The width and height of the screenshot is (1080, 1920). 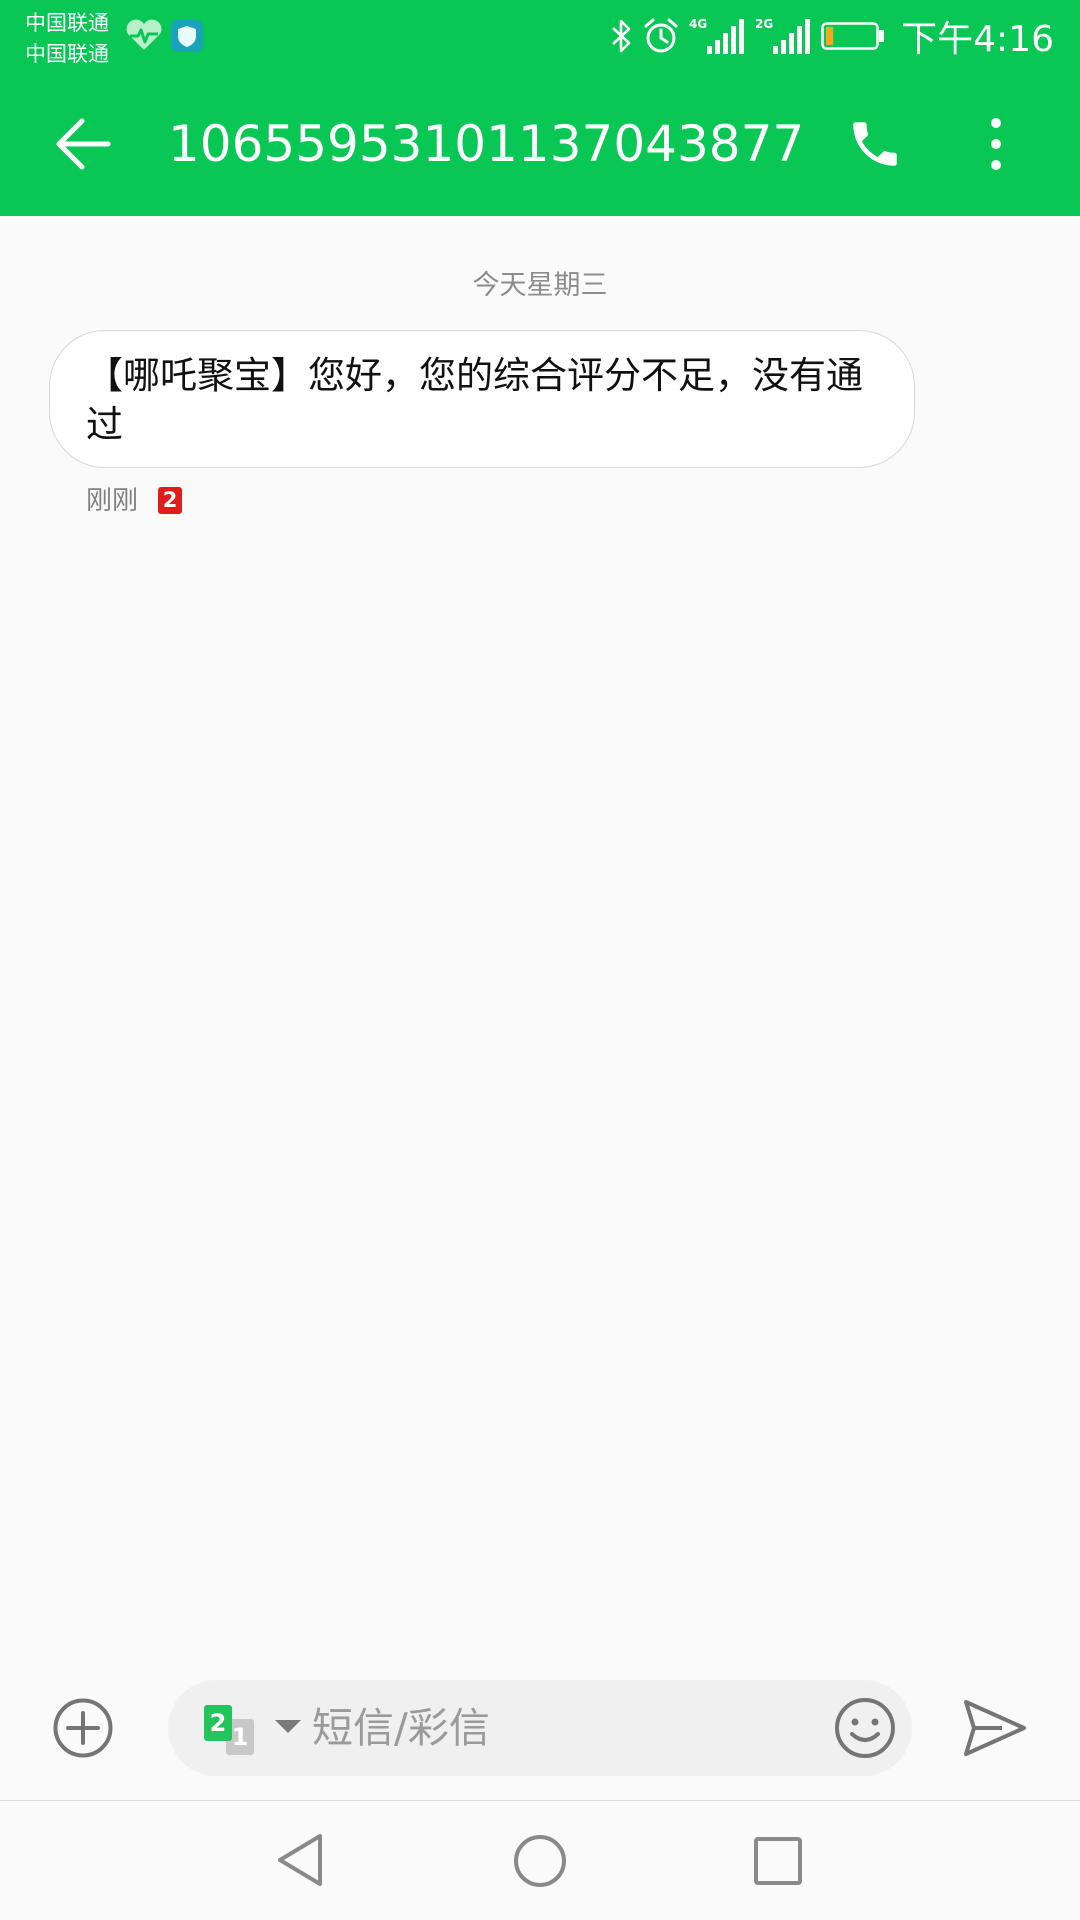 I want to click on phone-call-icon, so click(x=875, y=144).